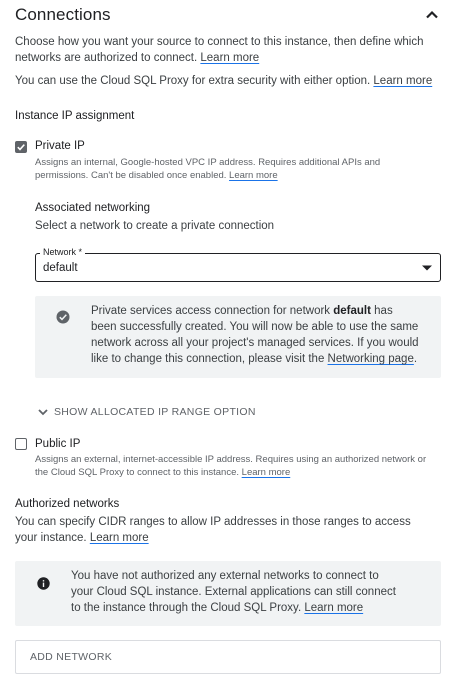  What do you see at coordinates (43, 412) in the screenshot?
I see `chevron-down-icon` at bounding box center [43, 412].